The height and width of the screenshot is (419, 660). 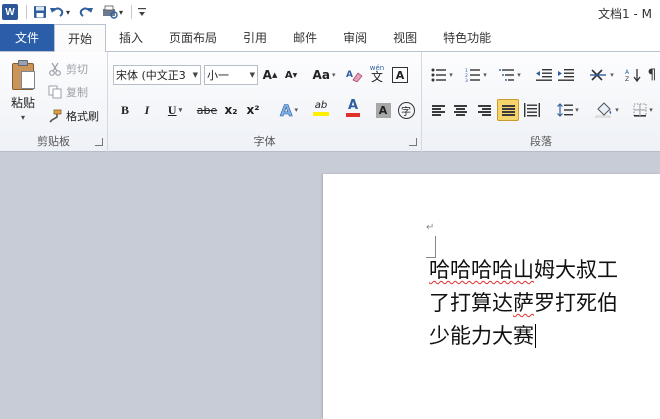 I want to click on align-center-icon, so click(x=460, y=110).